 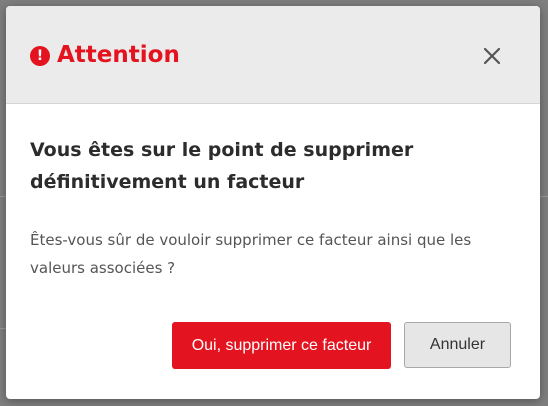 What do you see at coordinates (281, 345) in the screenshot?
I see `confirm-delete-button: Oui, supprimer ce facteur` at bounding box center [281, 345].